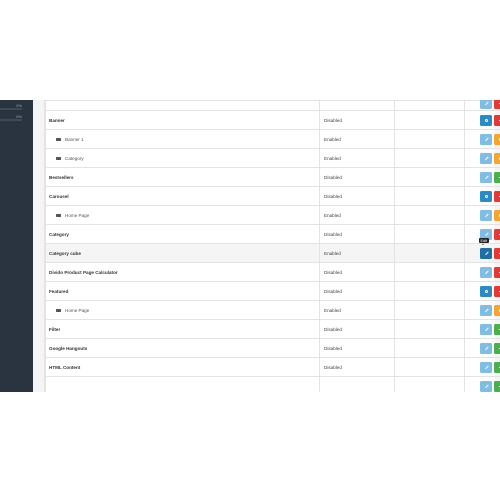 The image size is (500, 500). I want to click on module-row: Banner Disabled, so click(272, 120).